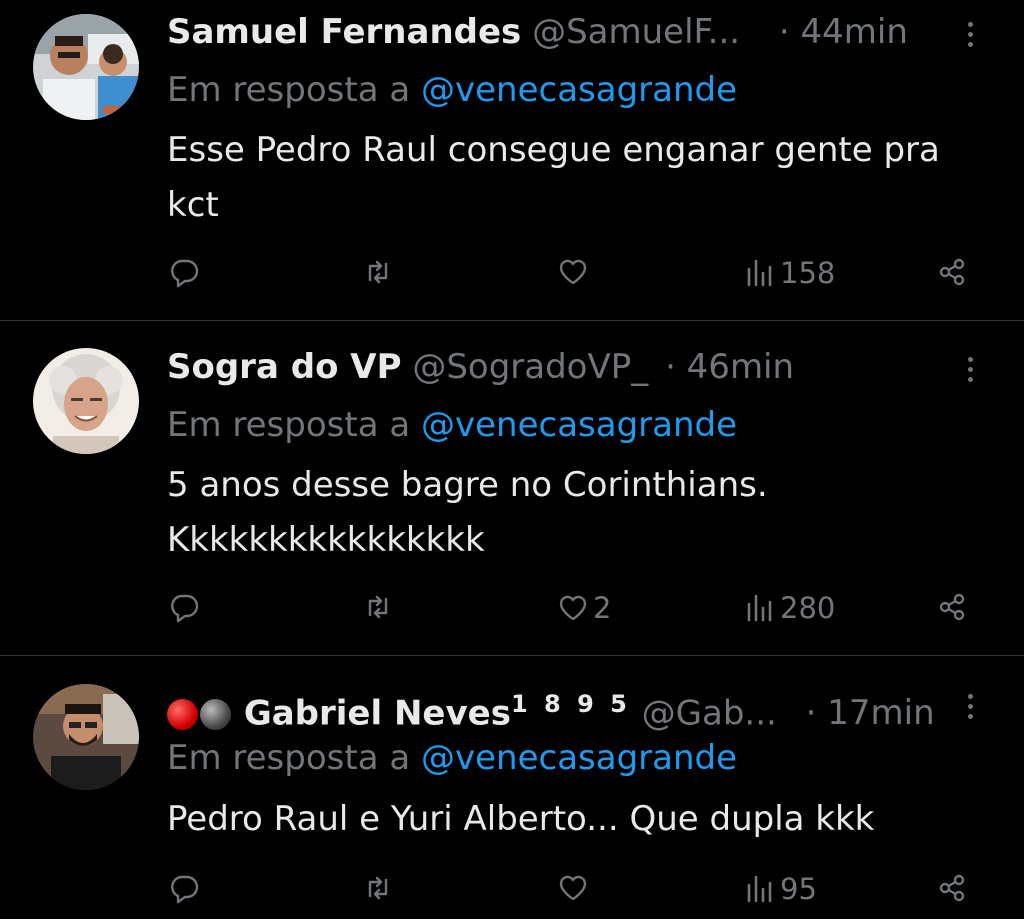  What do you see at coordinates (215, 715) in the screenshot?
I see `black-ball-icon` at bounding box center [215, 715].